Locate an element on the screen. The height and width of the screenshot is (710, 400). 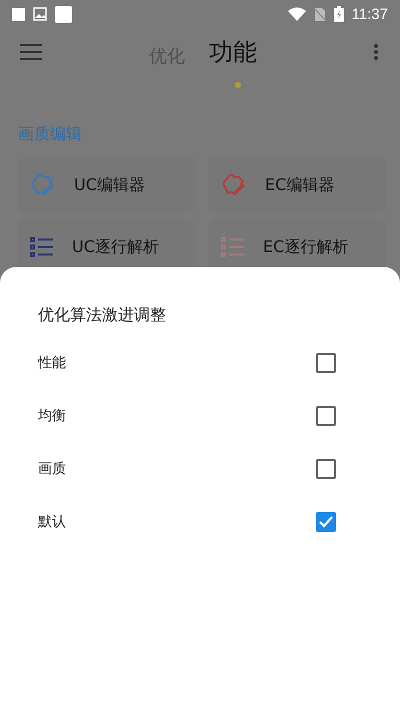
image-icon is located at coordinates (40, 14).